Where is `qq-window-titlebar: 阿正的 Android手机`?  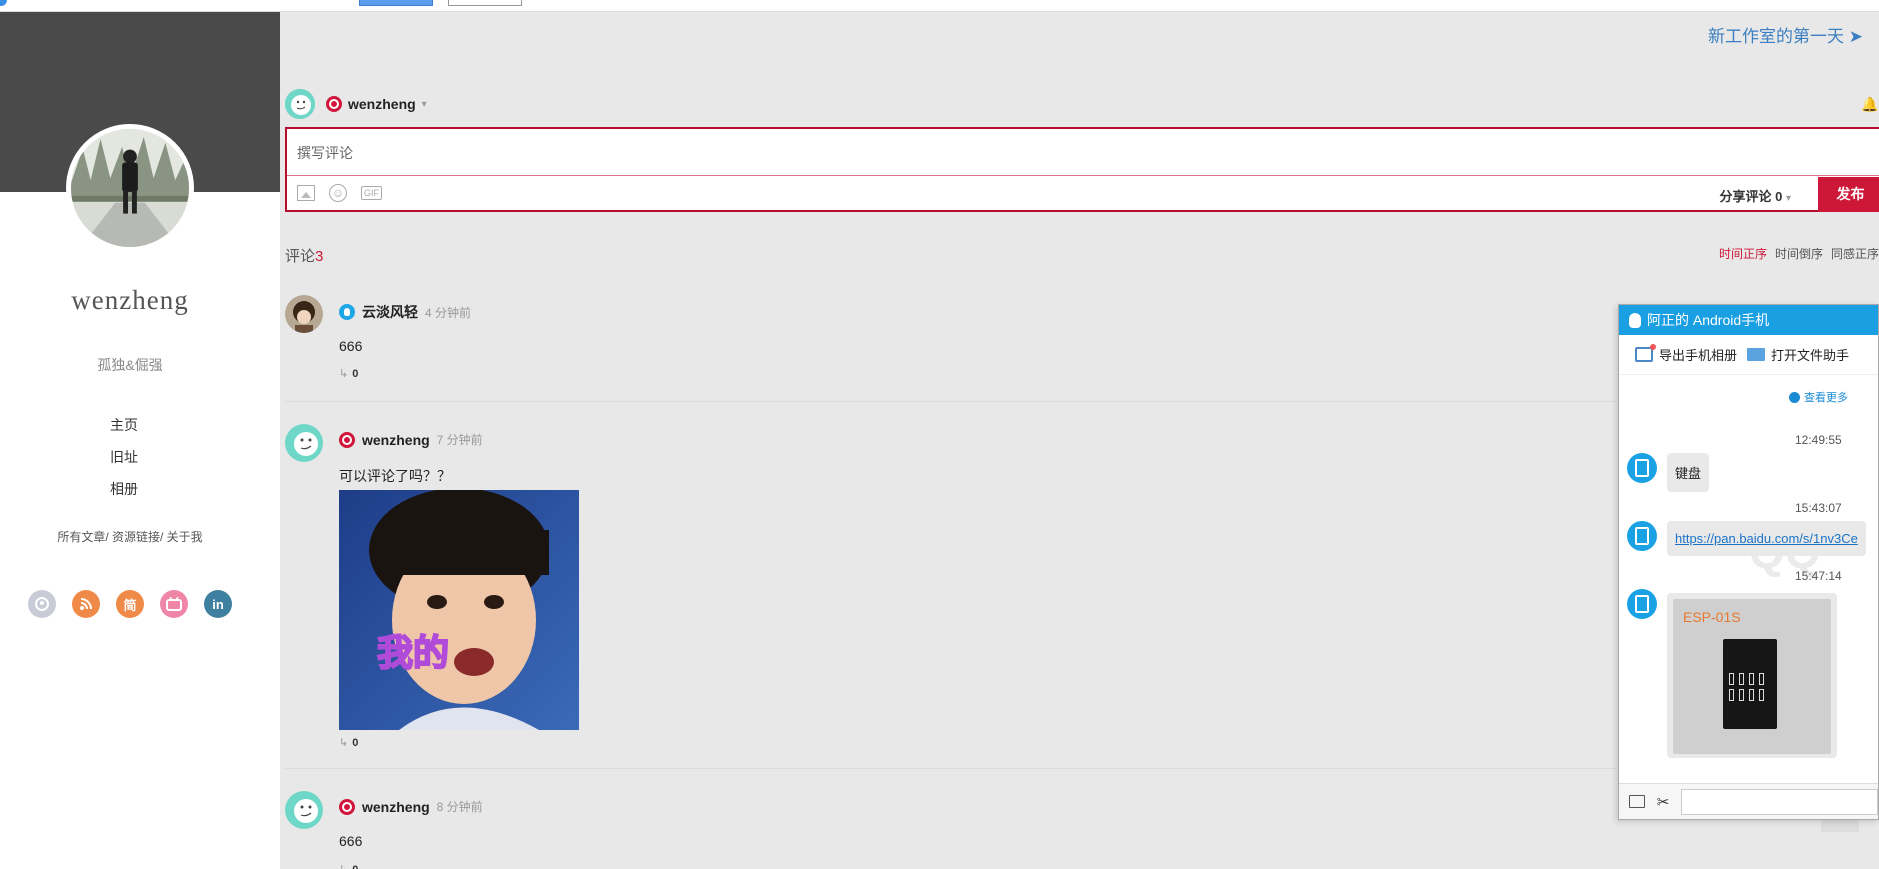 qq-window-titlebar: 阿正的 Android手机 is located at coordinates (1748, 320).